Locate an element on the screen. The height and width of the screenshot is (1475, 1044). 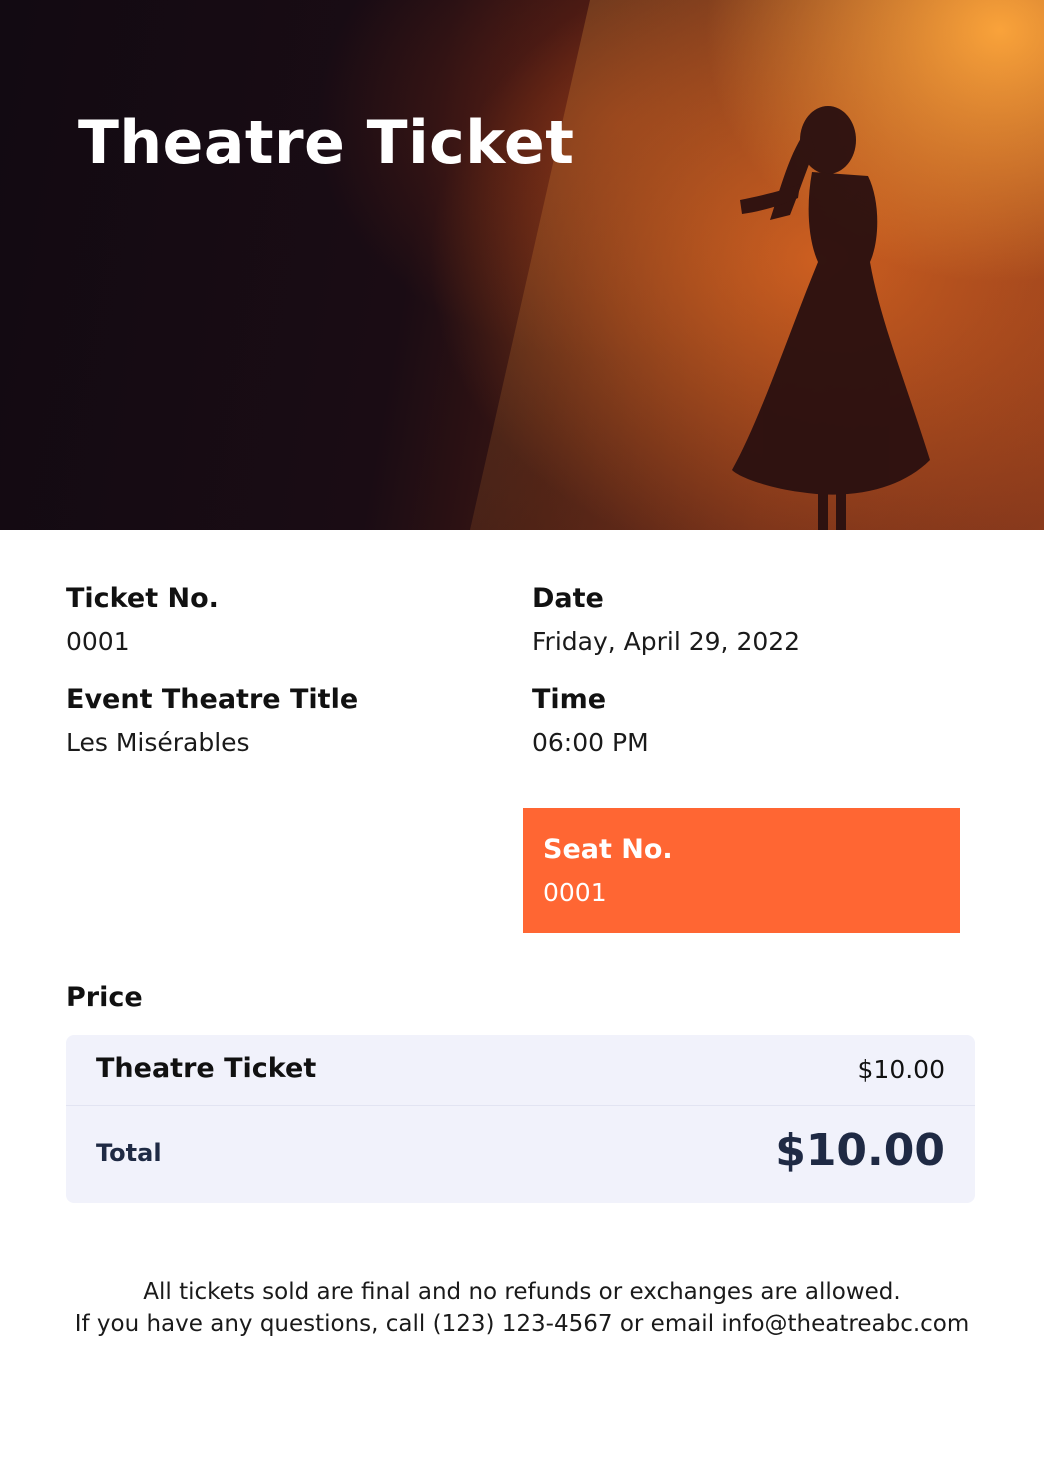
event-title-value: Les Misérables is located at coordinates (158, 742).